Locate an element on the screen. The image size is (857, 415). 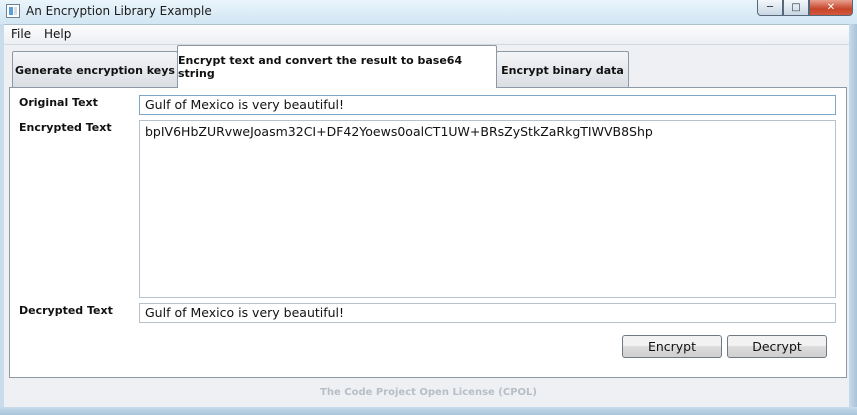
menu-file: File is located at coordinates (21, 34).